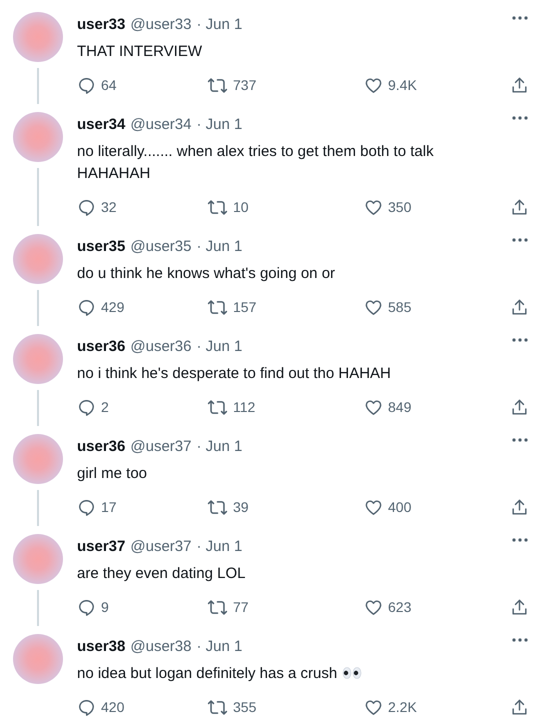 The image size is (540, 722). Describe the element at coordinates (161, 573) in the screenshot. I see `tweet-text: are they even dating LOL` at that location.